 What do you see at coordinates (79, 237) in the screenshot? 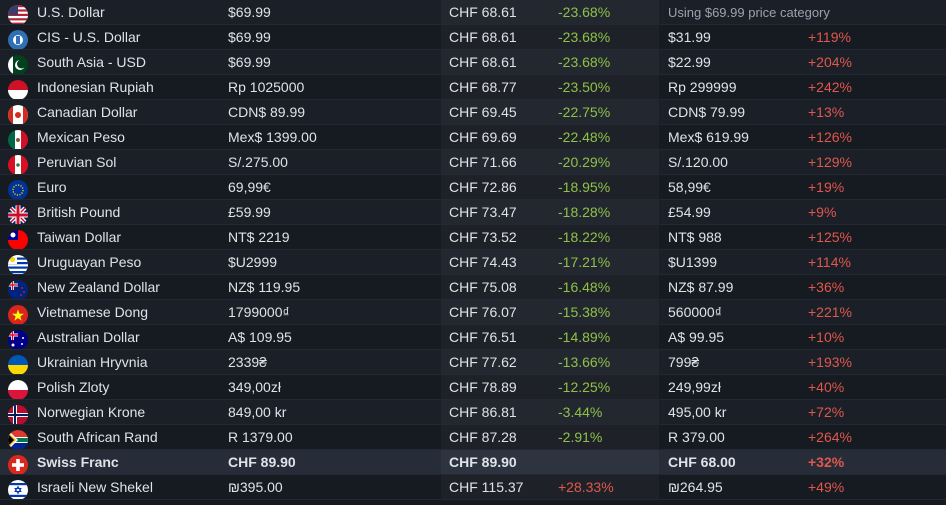
I see `currency-name: Taiwan Dollar` at bounding box center [79, 237].